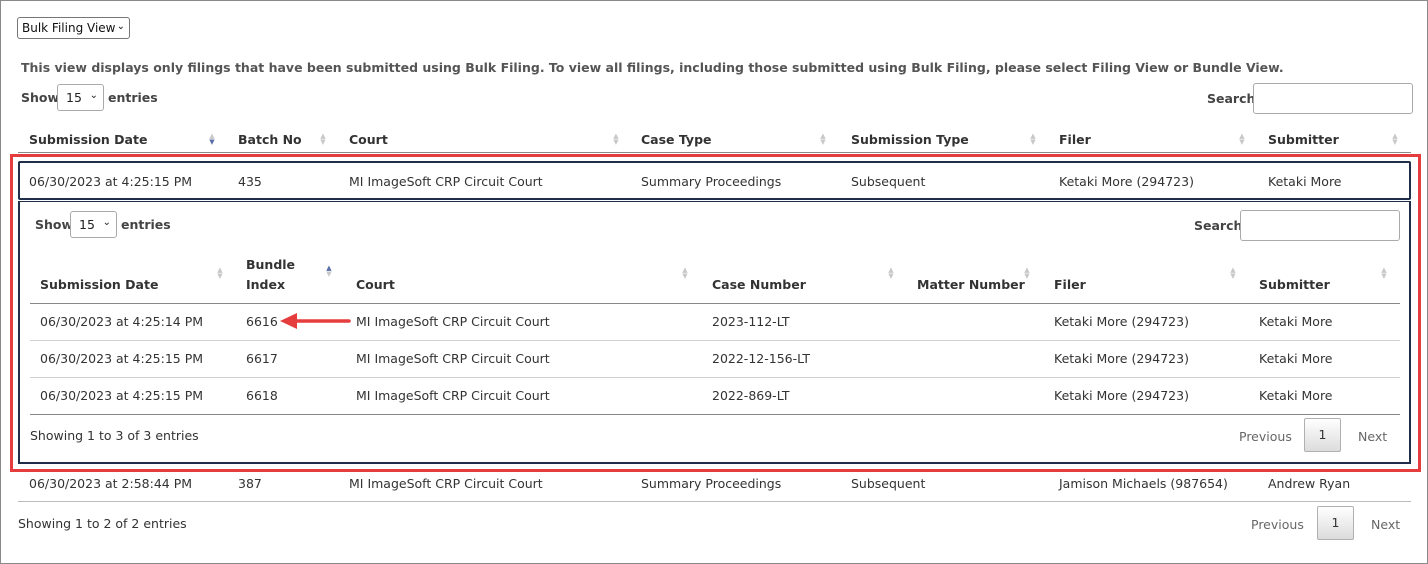  Describe the element at coordinates (1333, 98) in the screenshot. I see `search-input` at that location.